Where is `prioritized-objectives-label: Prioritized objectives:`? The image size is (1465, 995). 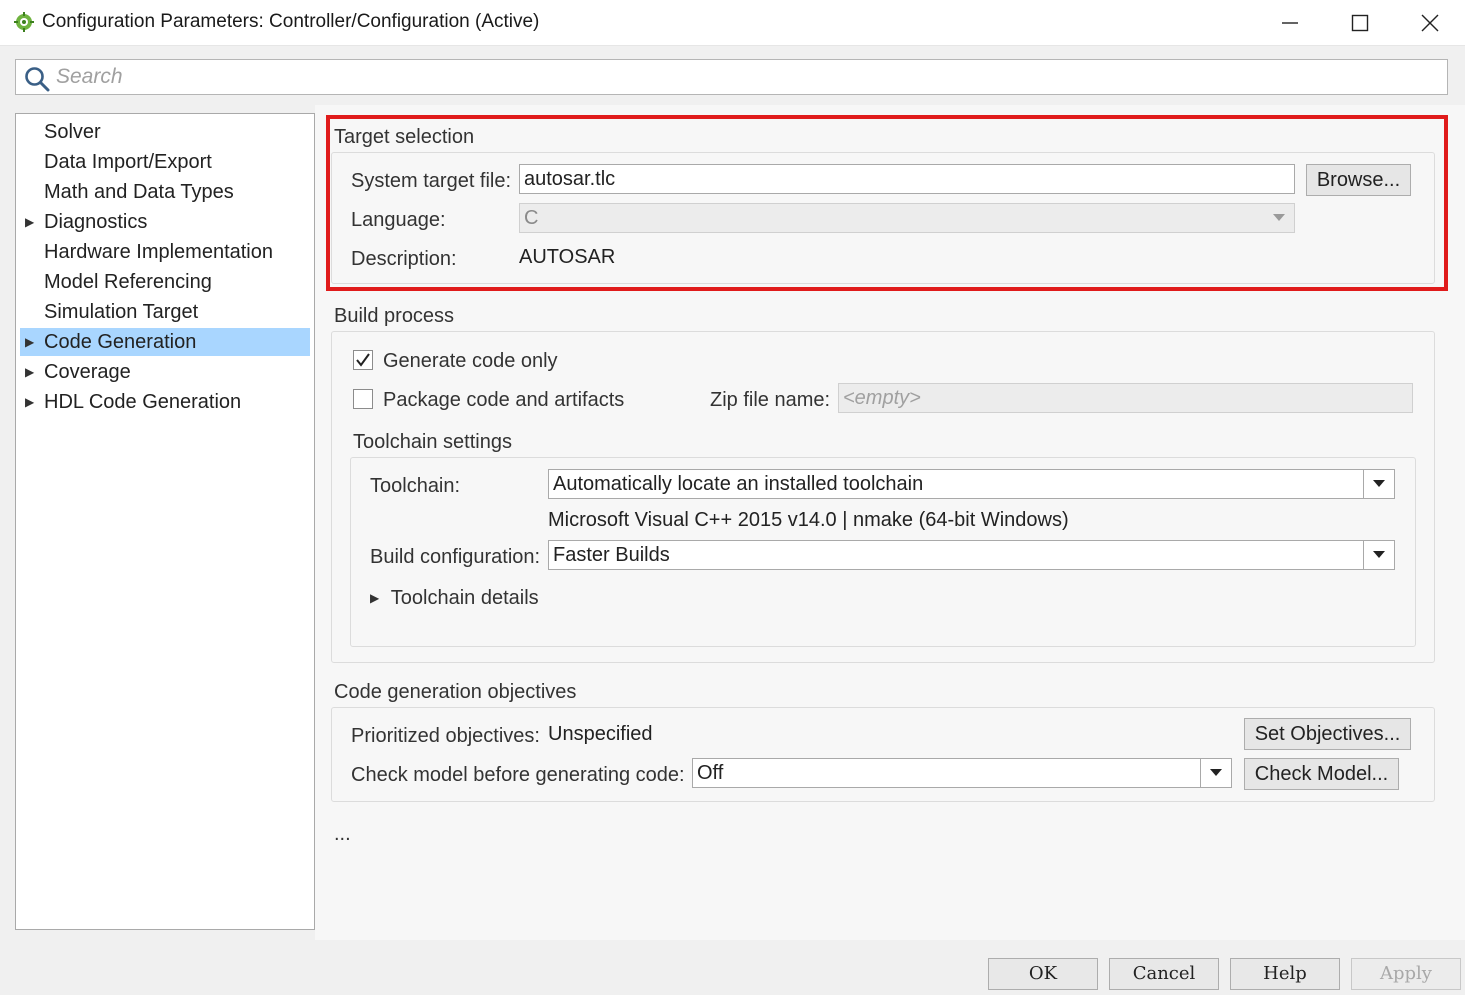
prioritized-objectives-label: Prioritized objectives: is located at coordinates (445, 736).